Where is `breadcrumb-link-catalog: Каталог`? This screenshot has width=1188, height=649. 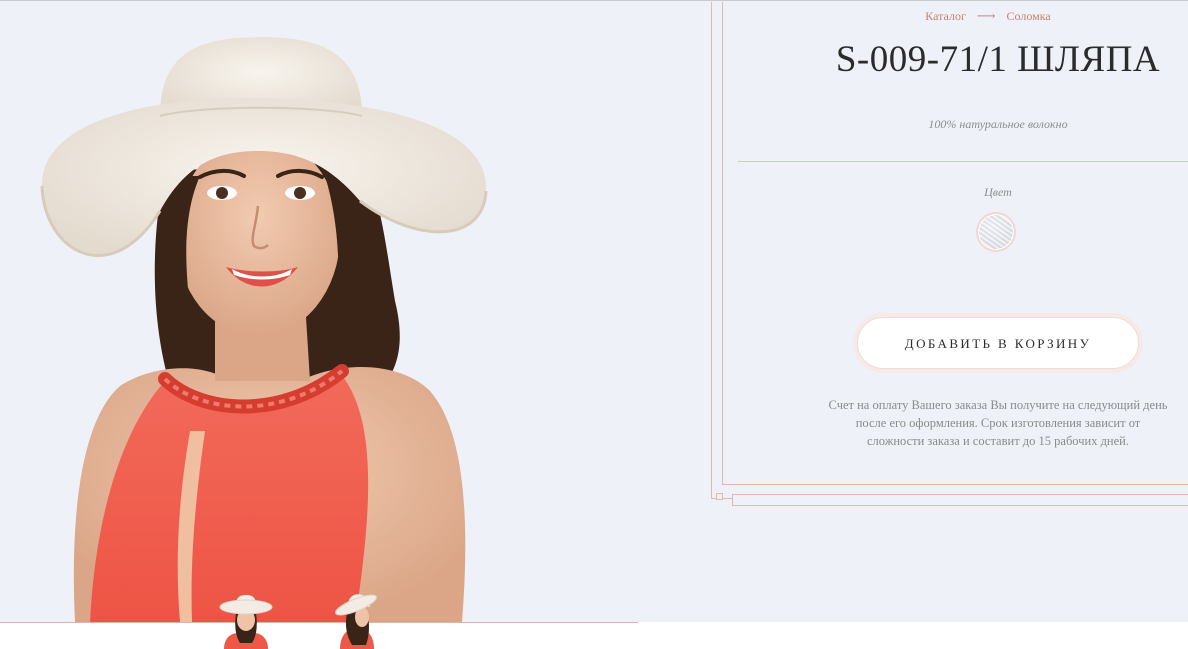 breadcrumb-link-catalog: Каталог is located at coordinates (945, 16).